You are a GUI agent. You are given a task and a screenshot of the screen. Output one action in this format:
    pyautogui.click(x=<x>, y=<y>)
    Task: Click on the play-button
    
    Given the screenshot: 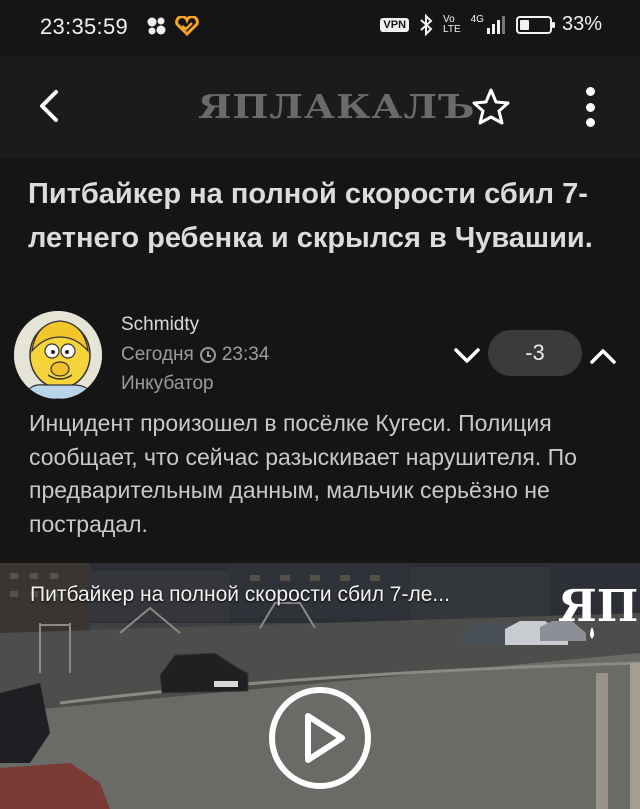 What is the action you would take?
    pyautogui.click(x=320, y=738)
    